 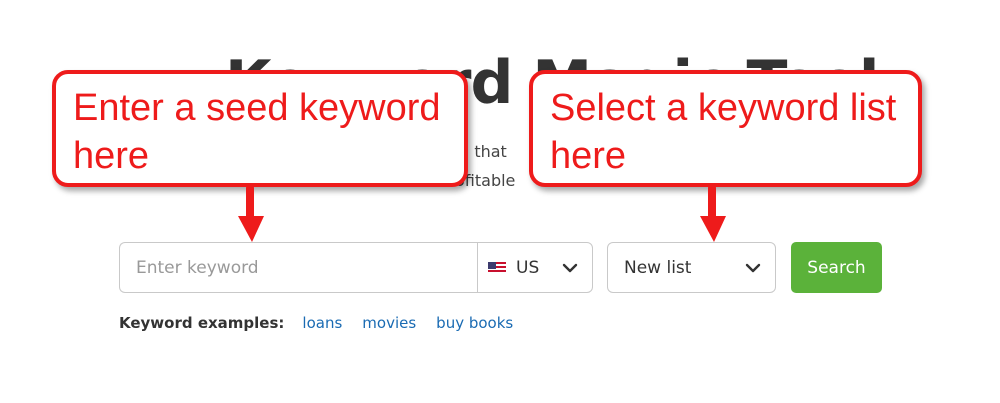 I want to click on callout-keyword-list-line-1: Select a keyword list, so click(x=723, y=108).